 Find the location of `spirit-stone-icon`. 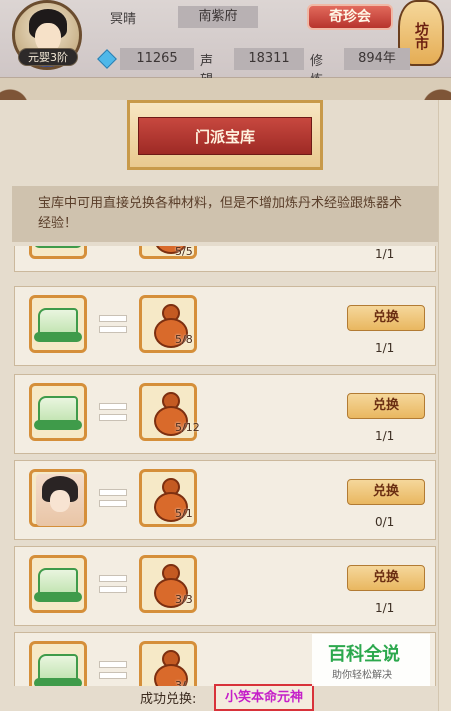

spirit-stone-icon is located at coordinates (107, 59).